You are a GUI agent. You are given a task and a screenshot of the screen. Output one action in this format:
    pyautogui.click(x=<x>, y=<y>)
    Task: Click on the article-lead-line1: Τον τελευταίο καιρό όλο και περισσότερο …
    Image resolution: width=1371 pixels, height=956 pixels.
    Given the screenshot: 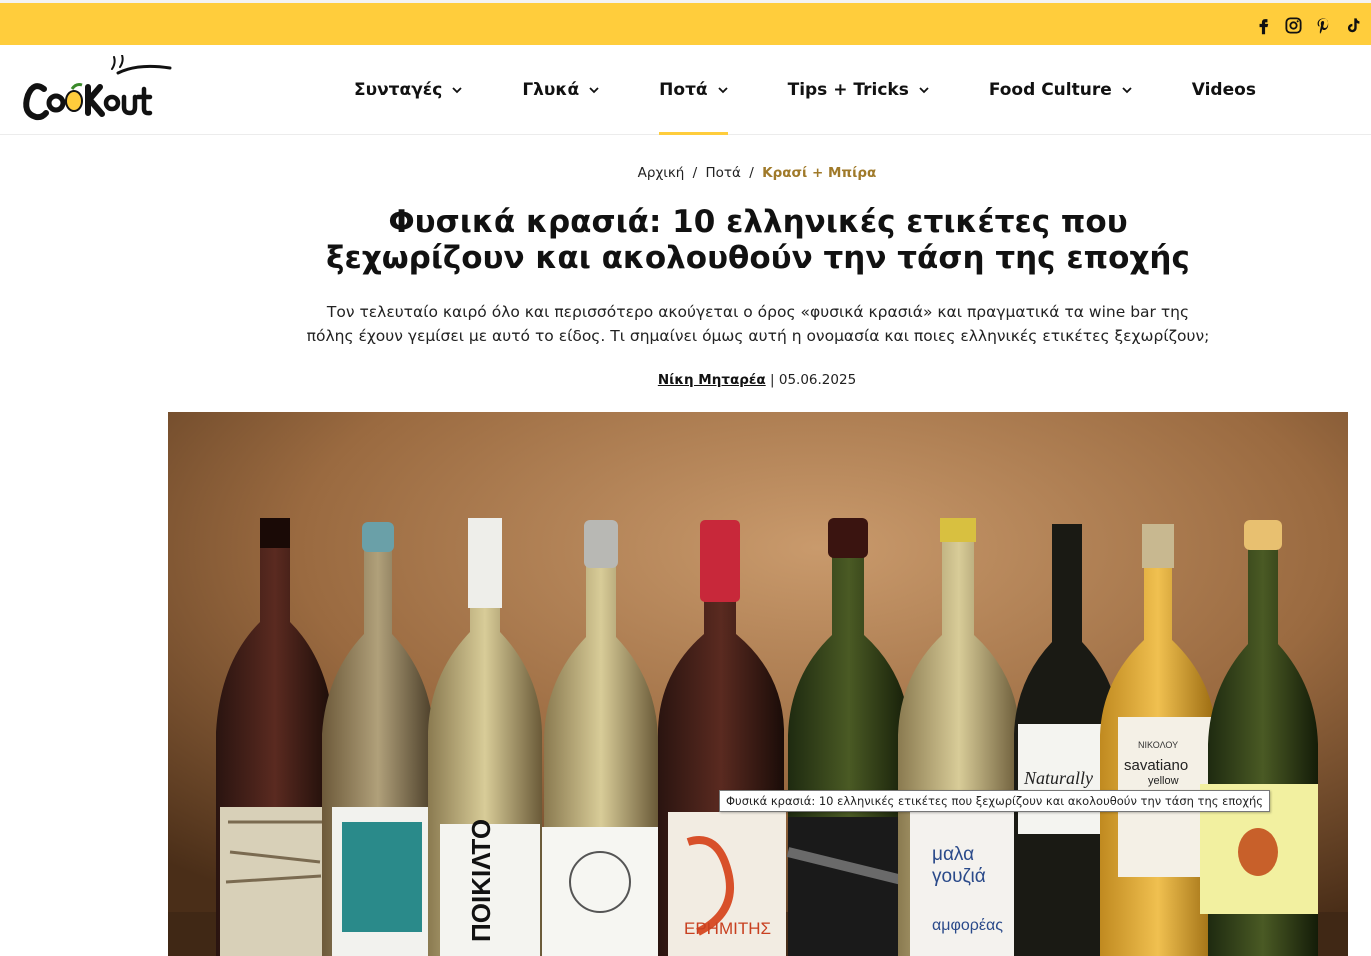 What is the action you would take?
    pyautogui.click(x=758, y=312)
    